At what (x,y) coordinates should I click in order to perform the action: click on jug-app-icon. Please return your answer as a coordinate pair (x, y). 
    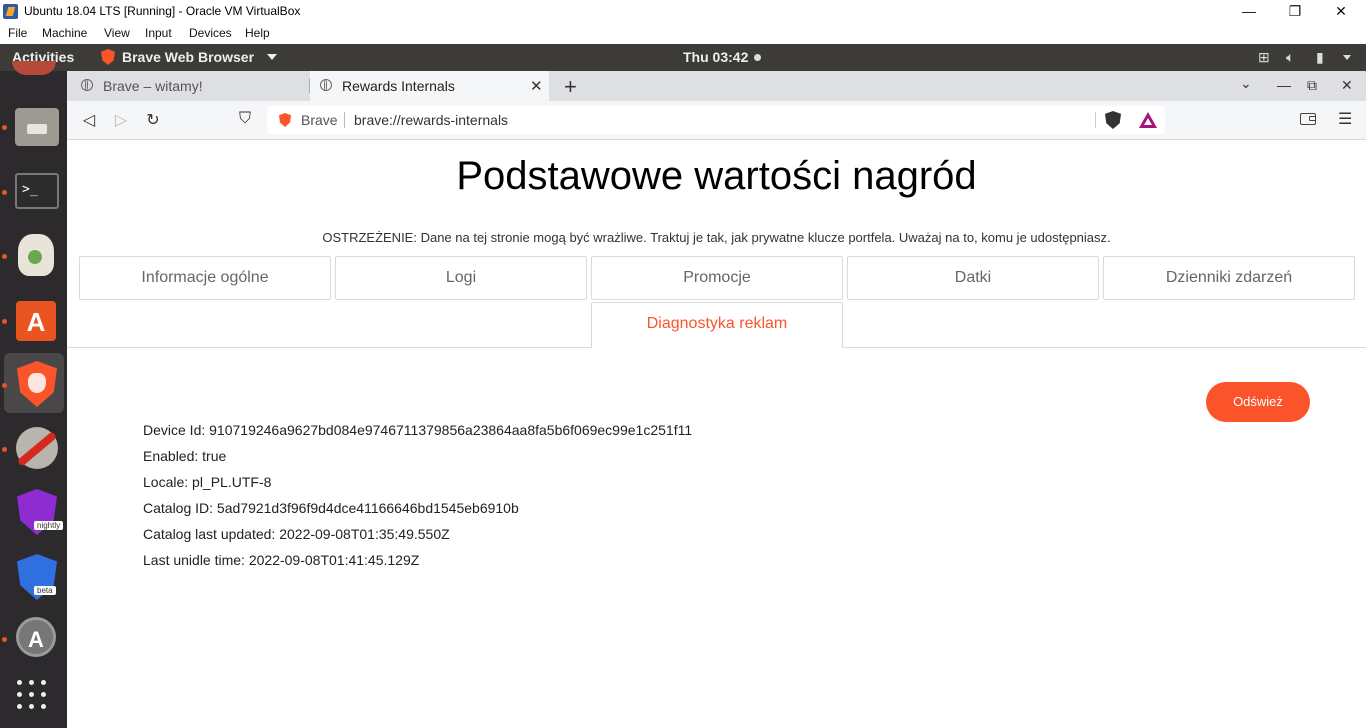
    Looking at the image, I should click on (36, 255).